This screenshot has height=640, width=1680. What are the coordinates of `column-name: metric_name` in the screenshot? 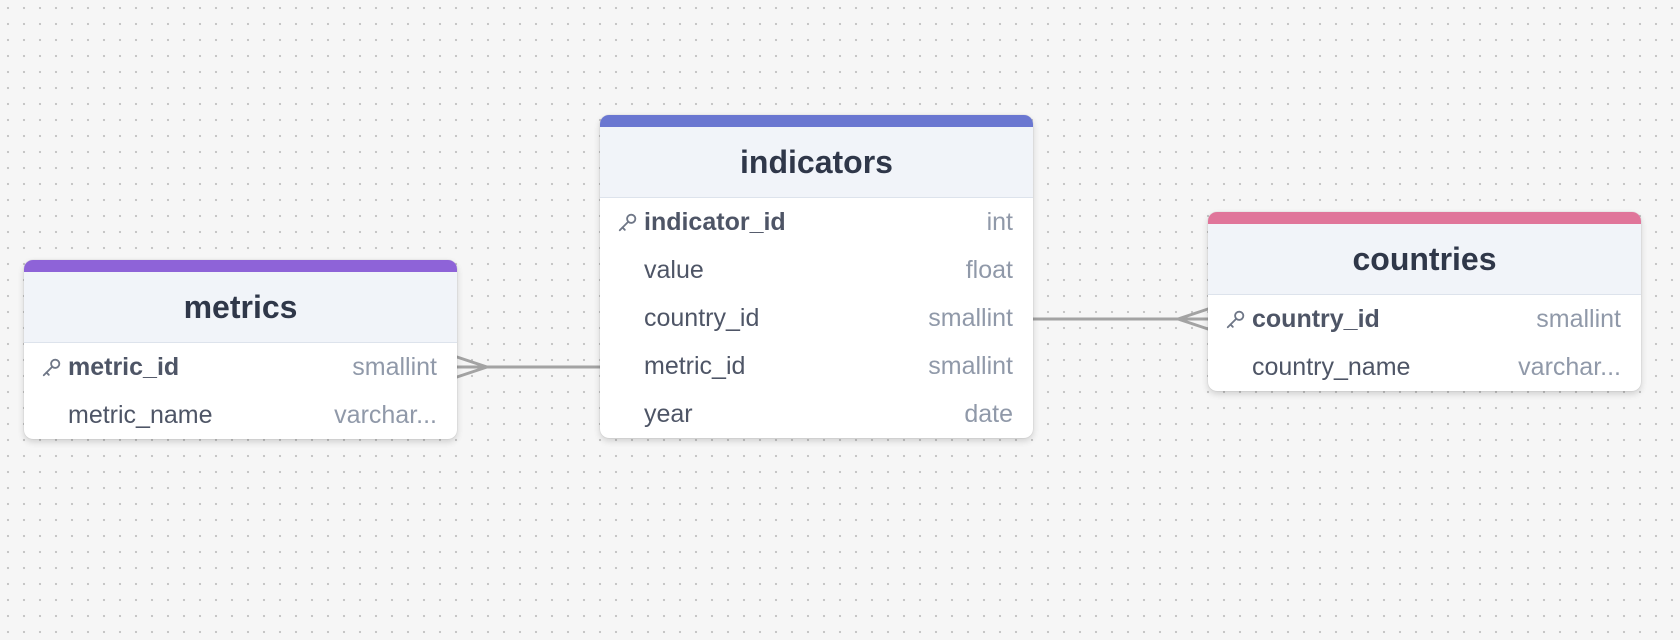 It's located at (140, 414).